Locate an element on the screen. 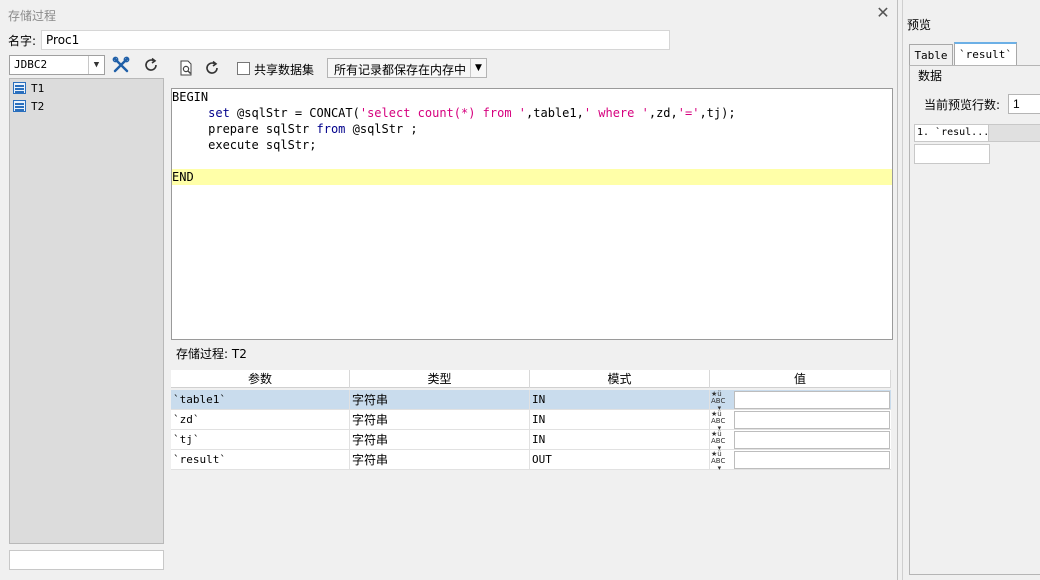  table-row: `tj` 字符串 IN ★ü ABC ▾ is located at coordinates (531, 441).